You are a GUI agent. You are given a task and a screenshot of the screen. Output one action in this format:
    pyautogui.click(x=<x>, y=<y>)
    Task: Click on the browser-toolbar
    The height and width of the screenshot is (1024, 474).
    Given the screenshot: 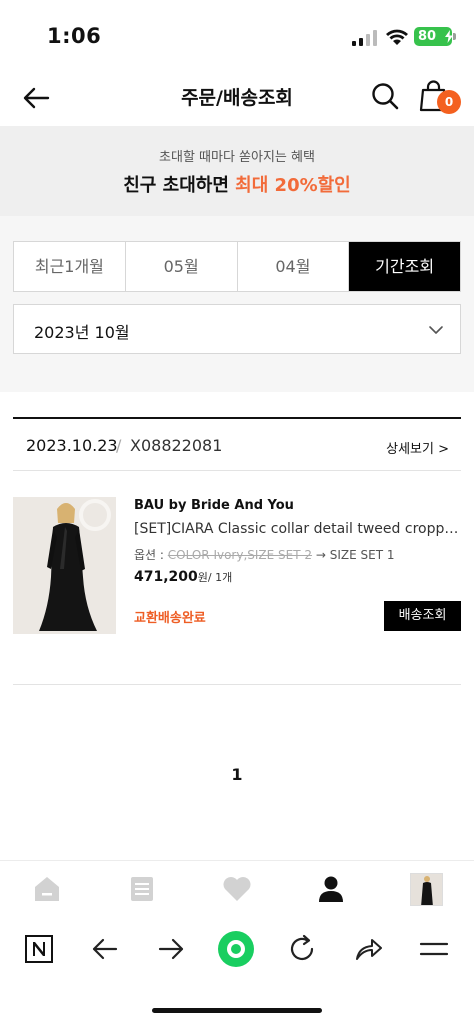 What is the action you would take?
    pyautogui.click(x=237, y=953)
    